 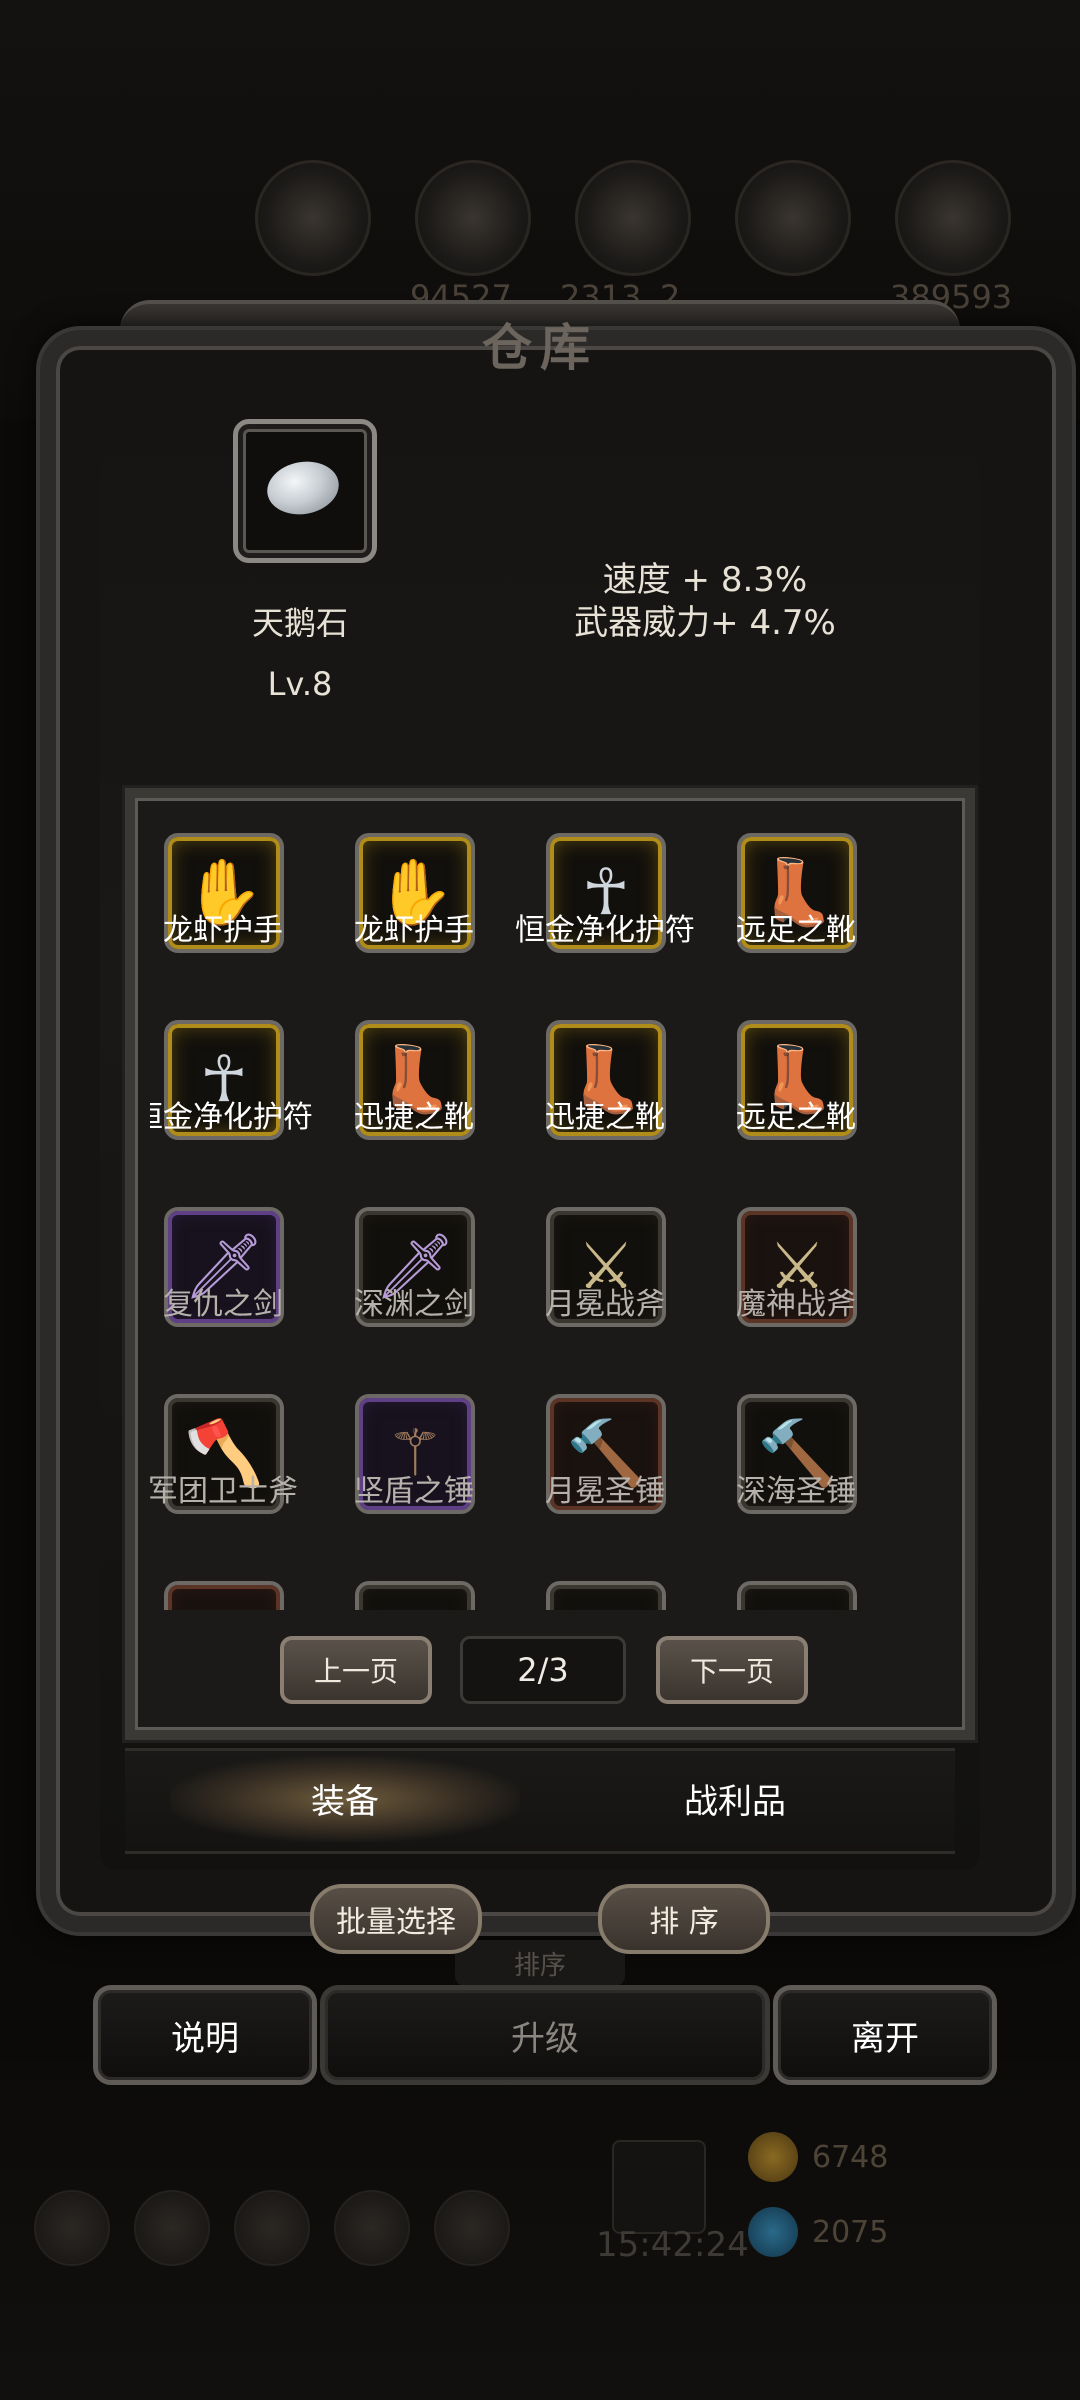 What do you see at coordinates (796, 1470) in the screenshot?
I see `inventory-item: 🔨 深海圣锤` at bounding box center [796, 1470].